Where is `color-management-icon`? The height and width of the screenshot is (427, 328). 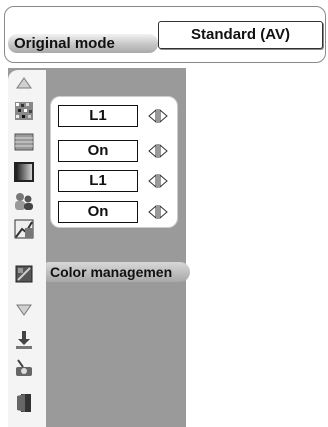
color-management-icon is located at coordinates (24, 274).